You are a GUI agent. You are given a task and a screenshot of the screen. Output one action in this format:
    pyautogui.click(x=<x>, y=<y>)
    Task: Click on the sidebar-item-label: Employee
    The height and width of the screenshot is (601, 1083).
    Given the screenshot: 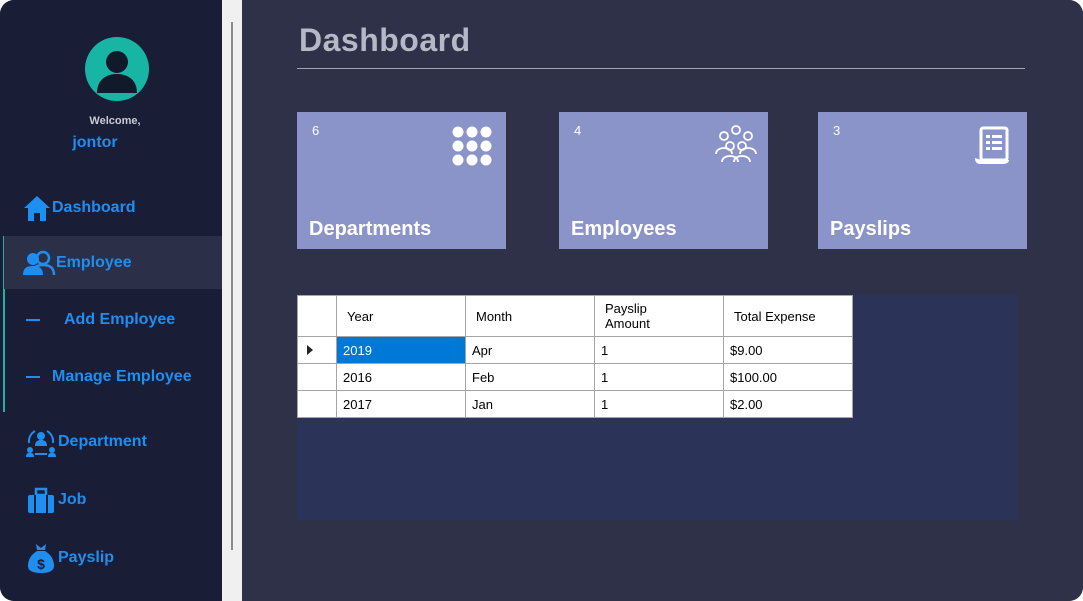 What is the action you would take?
    pyautogui.click(x=94, y=262)
    